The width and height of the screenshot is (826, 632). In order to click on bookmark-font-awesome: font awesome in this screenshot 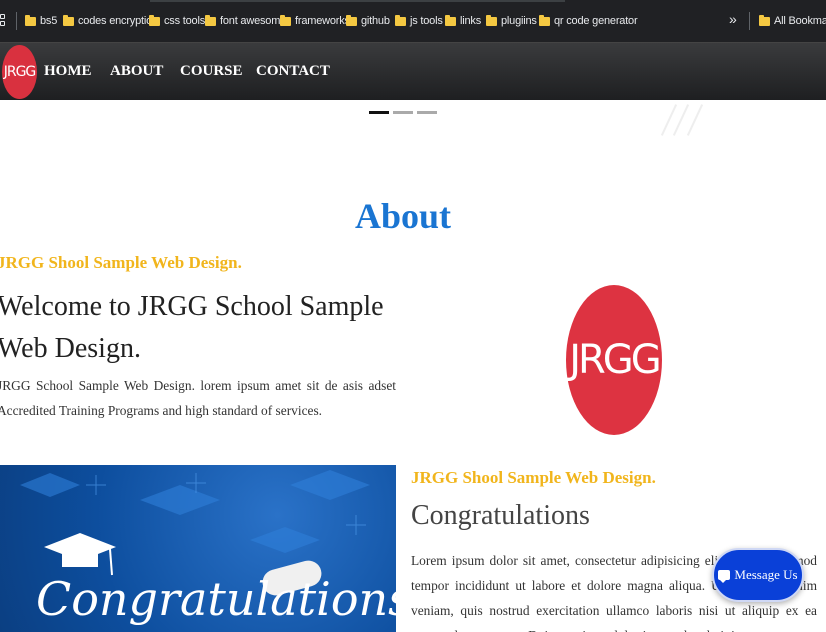, I will do `click(245, 21)`.